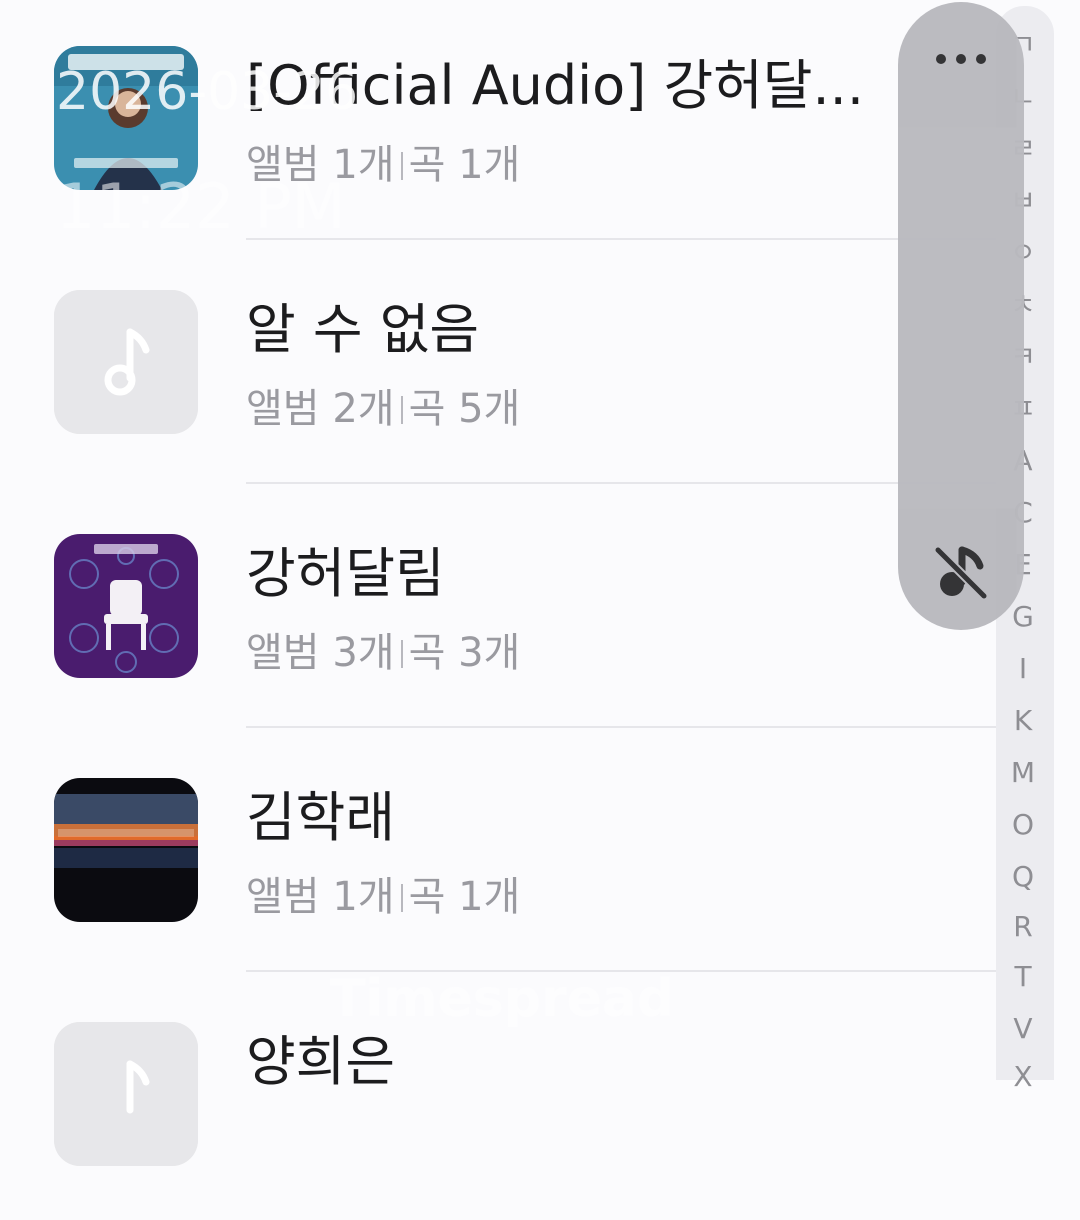 The image size is (1080, 1220). I want to click on artist-stats: 앨범 1개 곡 1개, so click(383, 897).